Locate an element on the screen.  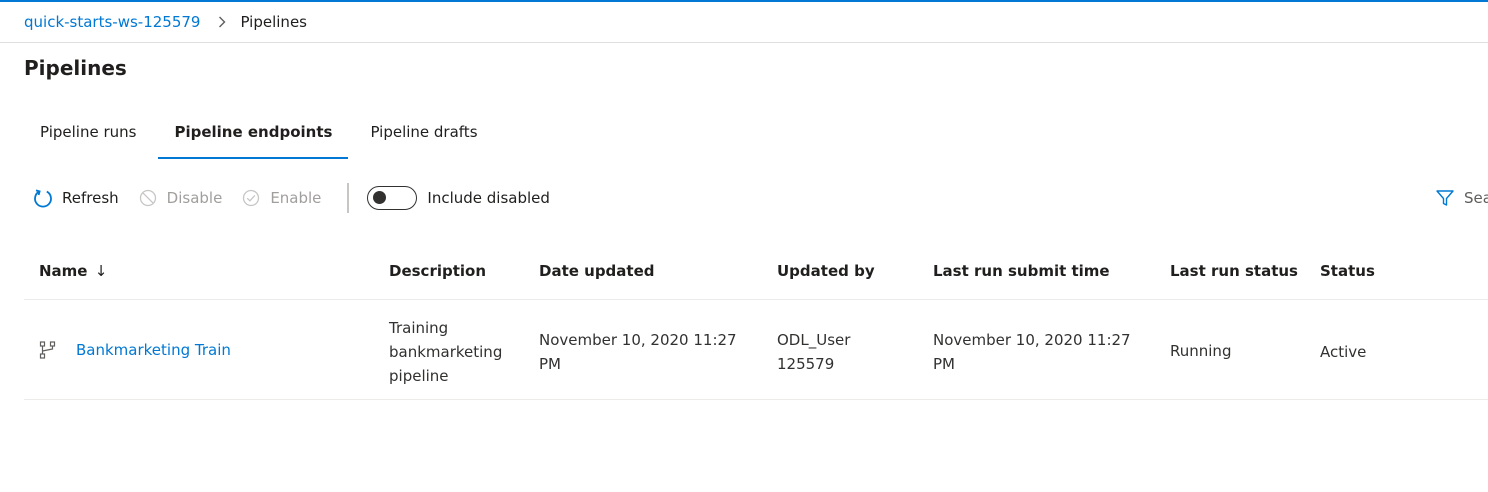
tab-pipeline-runs: Pipeline runs is located at coordinates (88, 139).